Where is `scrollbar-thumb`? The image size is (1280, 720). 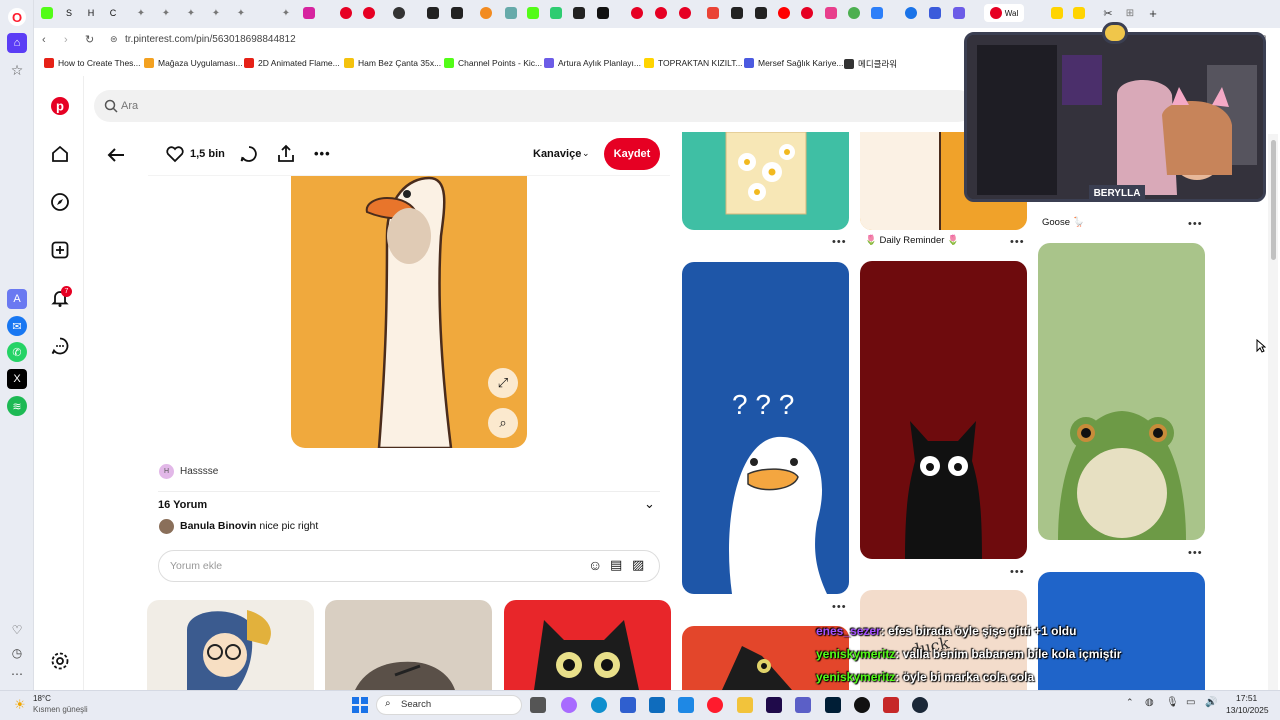
scrollbar-thumb is located at coordinates (1273, 200).